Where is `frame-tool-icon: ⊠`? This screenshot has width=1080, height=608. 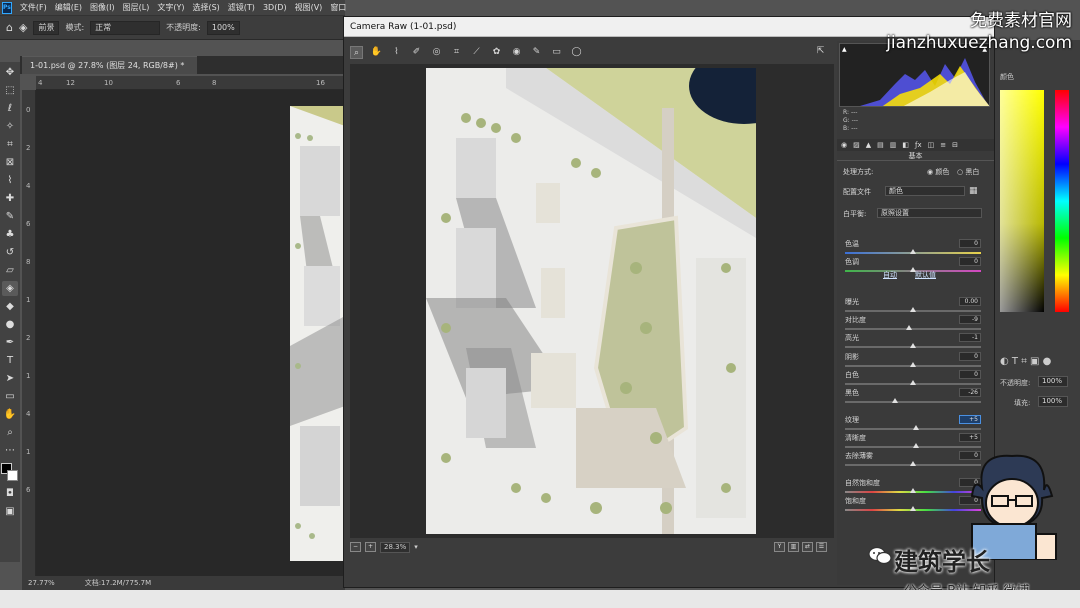
frame-tool-icon: ⊠ is located at coordinates (10, 162).